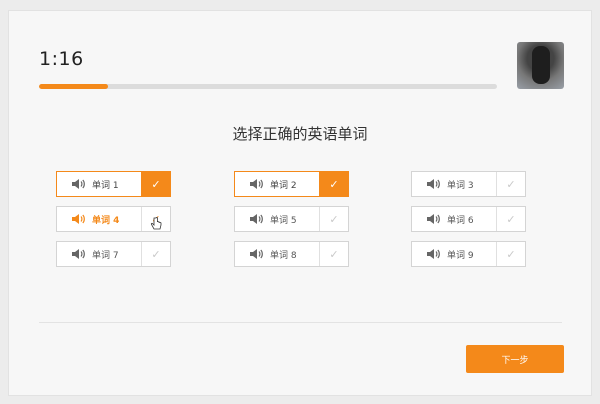 The width and height of the screenshot is (600, 404). What do you see at coordinates (460, 255) in the screenshot?
I see `word-label: 单词 9` at bounding box center [460, 255].